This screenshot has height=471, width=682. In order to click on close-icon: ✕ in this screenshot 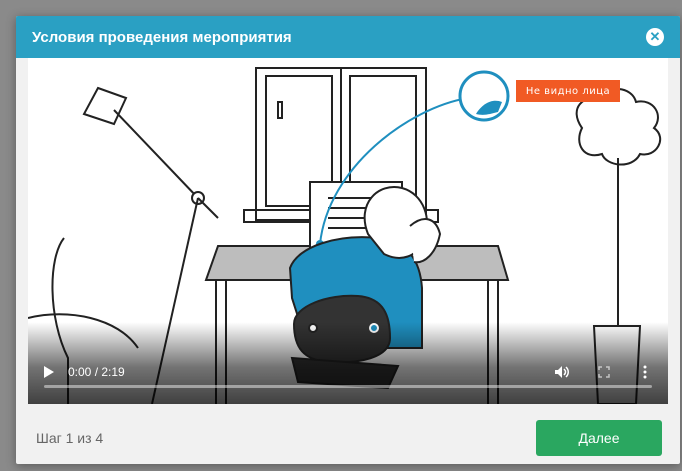, I will do `click(655, 37)`.